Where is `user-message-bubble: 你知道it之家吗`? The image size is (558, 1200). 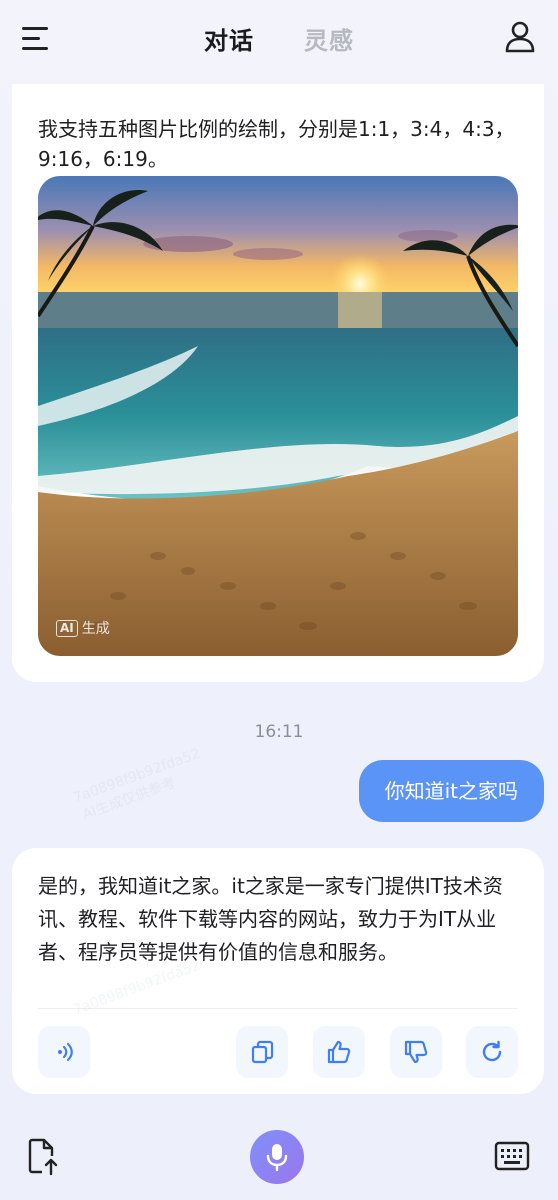
user-message-bubble: 你知道it之家吗 is located at coordinates (451, 791).